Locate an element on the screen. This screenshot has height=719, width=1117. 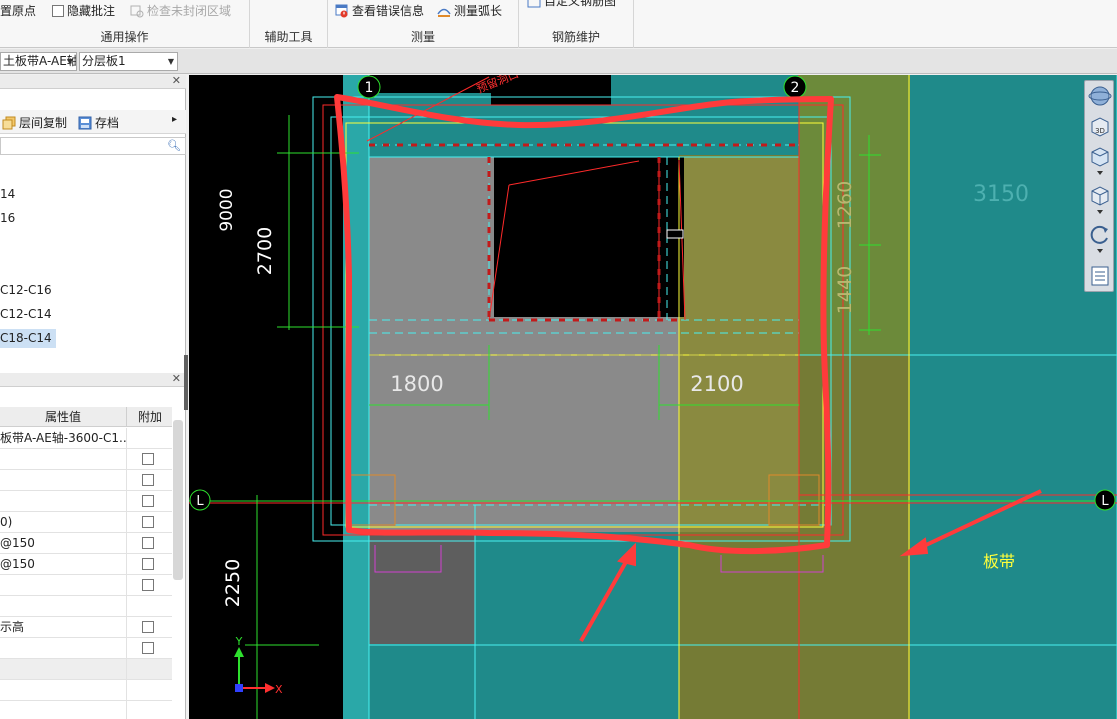
group-label-measure: 测量 is located at coordinates (422, 37).